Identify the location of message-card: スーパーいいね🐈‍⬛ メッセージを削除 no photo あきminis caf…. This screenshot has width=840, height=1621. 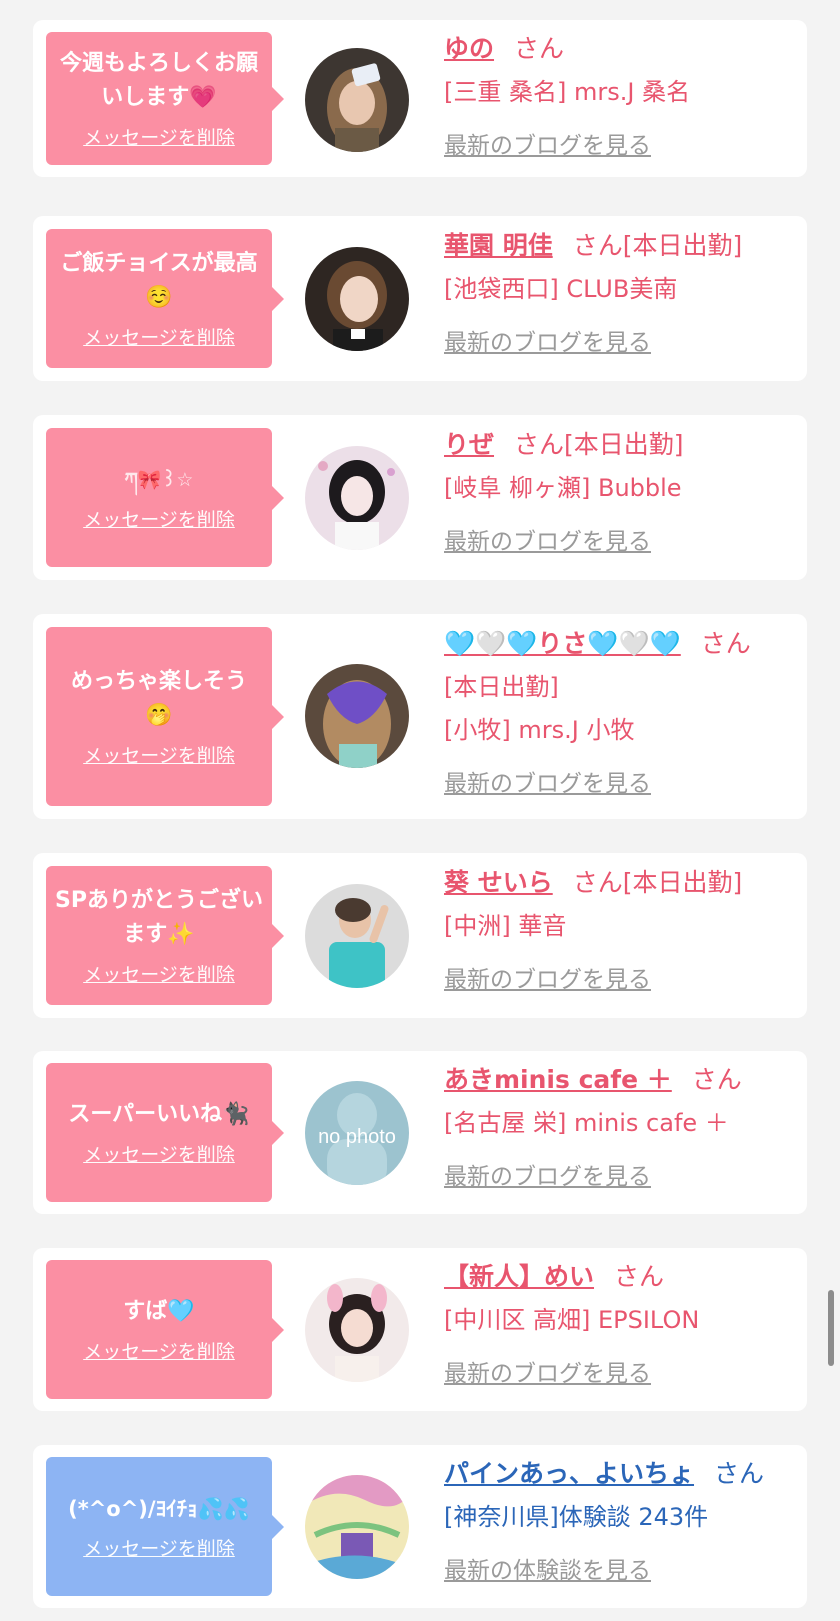
(420, 1132).